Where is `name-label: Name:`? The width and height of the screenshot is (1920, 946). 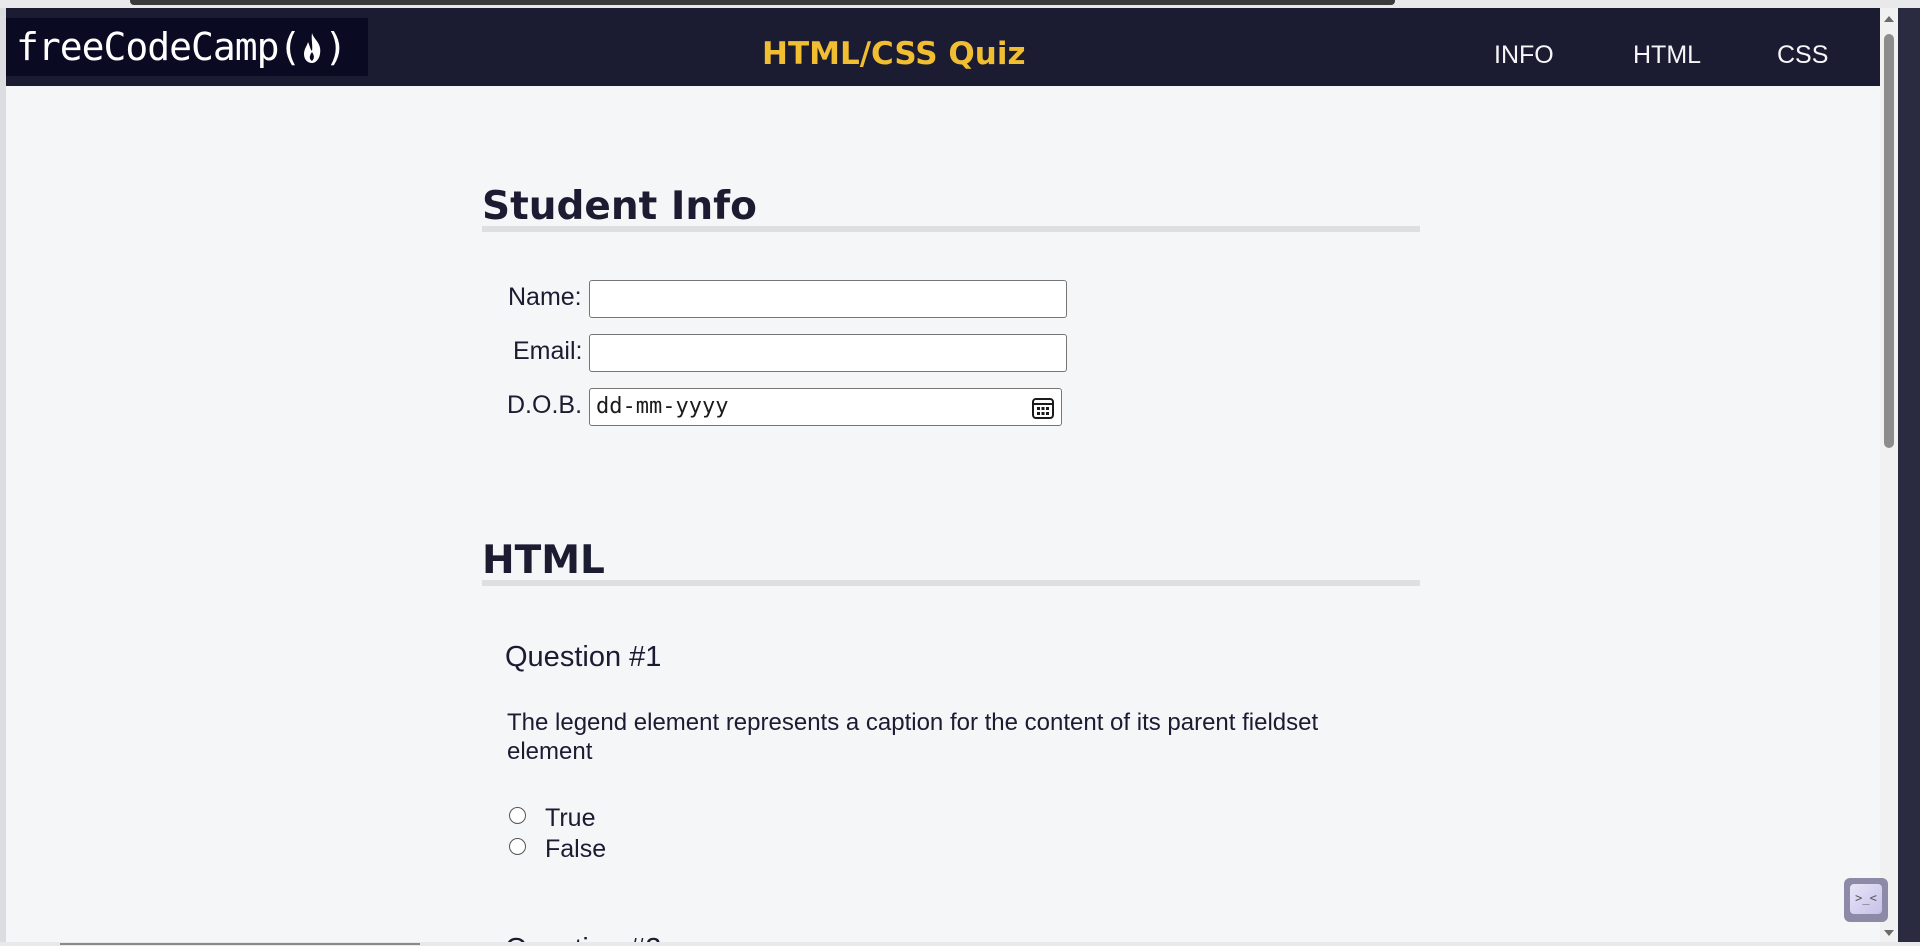 name-label: Name: is located at coordinates (545, 297).